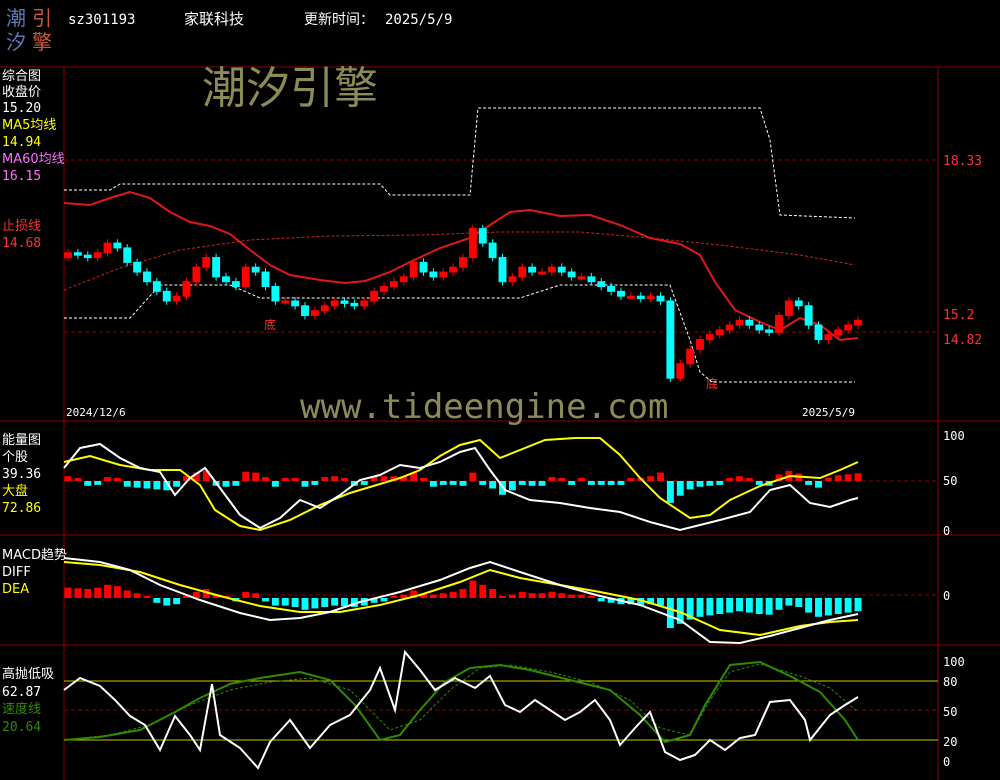 Image resolution: width=1000 pixels, height=780 pixels. Describe the element at coordinates (954, 712) in the screenshot. I see `tide-axis: 100 80 50 20 0` at that location.